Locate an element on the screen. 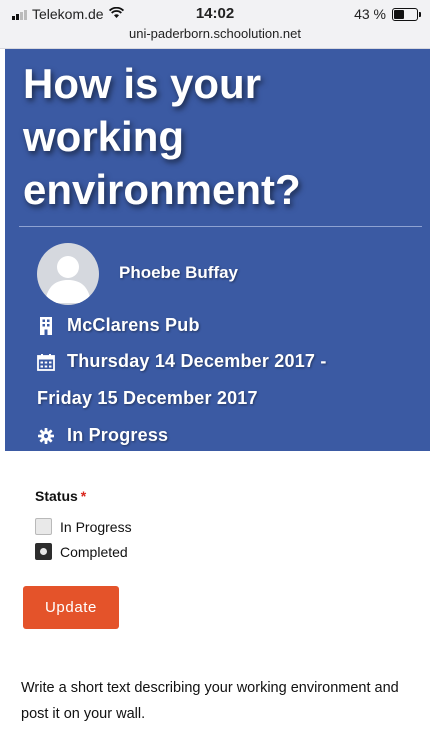  page-title: How is your working environment? is located at coordinates (162, 136).